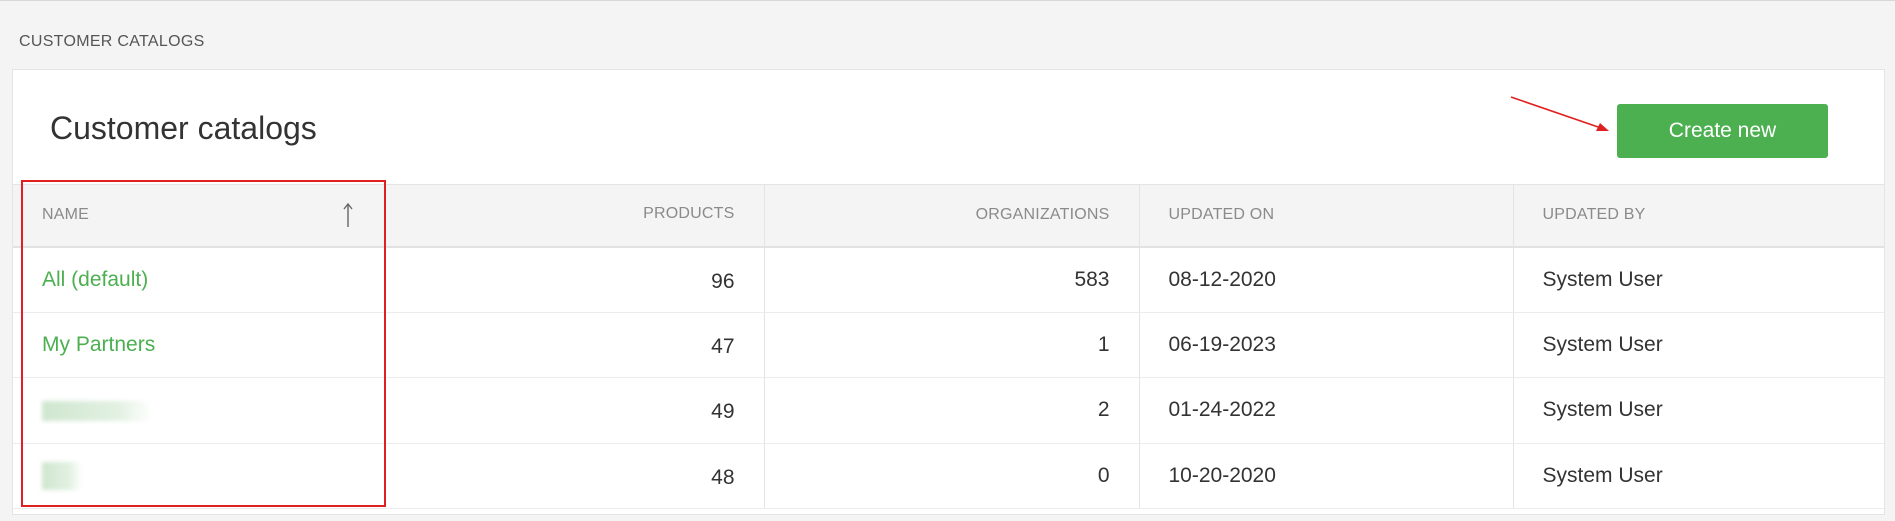  What do you see at coordinates (1325, 216) in the screenshot?
I see `column-header-updated-on: UPDATED ON` at bounding box center [1325, 216].